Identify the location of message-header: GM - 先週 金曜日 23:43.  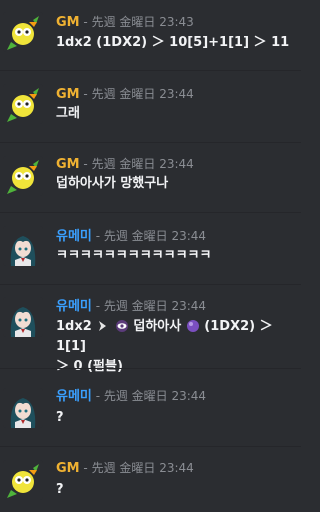
(125, 22).